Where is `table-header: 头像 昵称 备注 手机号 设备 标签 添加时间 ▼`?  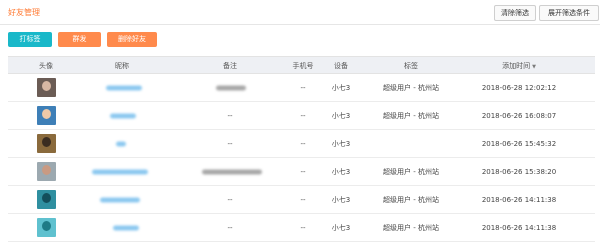 table-header: 头像 昵称 备注 手机号 设备 标签 添加时间 ▼ is located at coordinates (301, 65).